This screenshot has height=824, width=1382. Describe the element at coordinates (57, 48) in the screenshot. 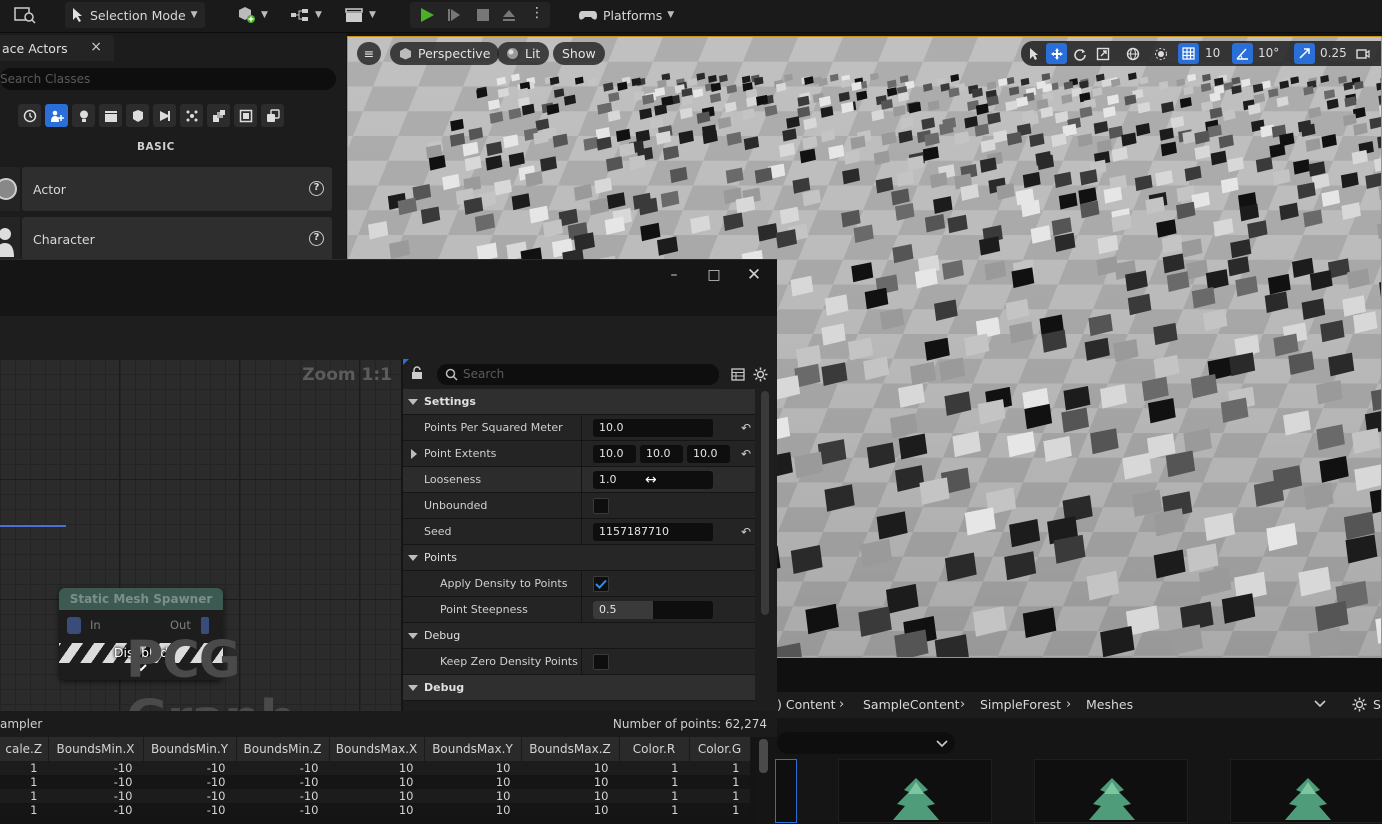

I see `place-actors-tab: ace Actors ×` at that location.